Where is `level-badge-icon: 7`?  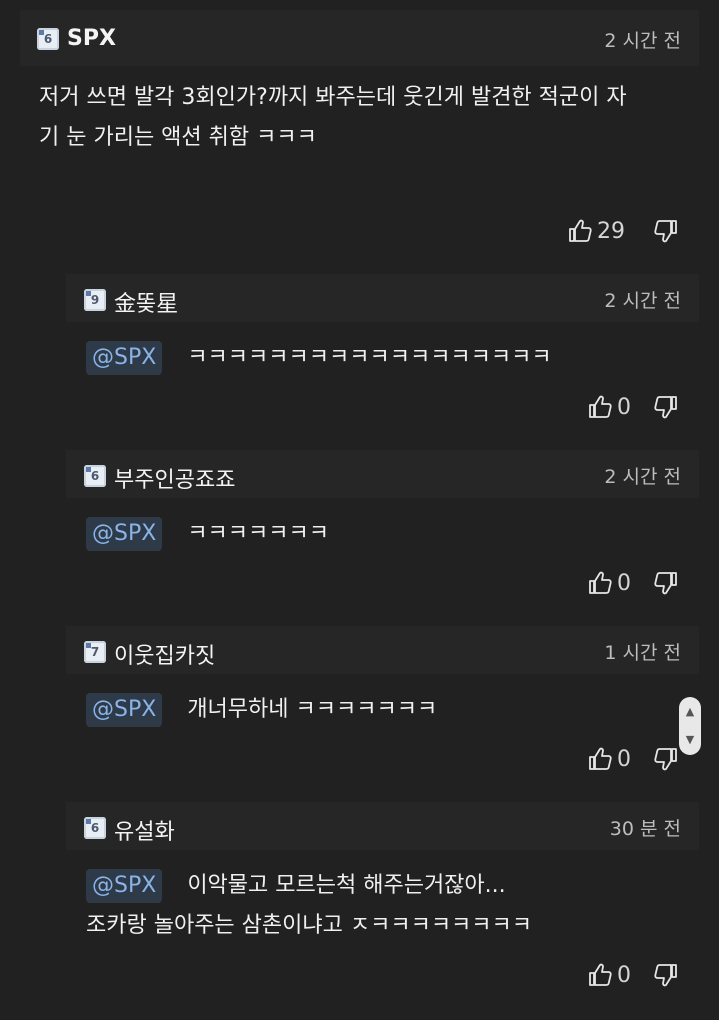
level-badge-icon: 7 is located at coordinates (95, 652).